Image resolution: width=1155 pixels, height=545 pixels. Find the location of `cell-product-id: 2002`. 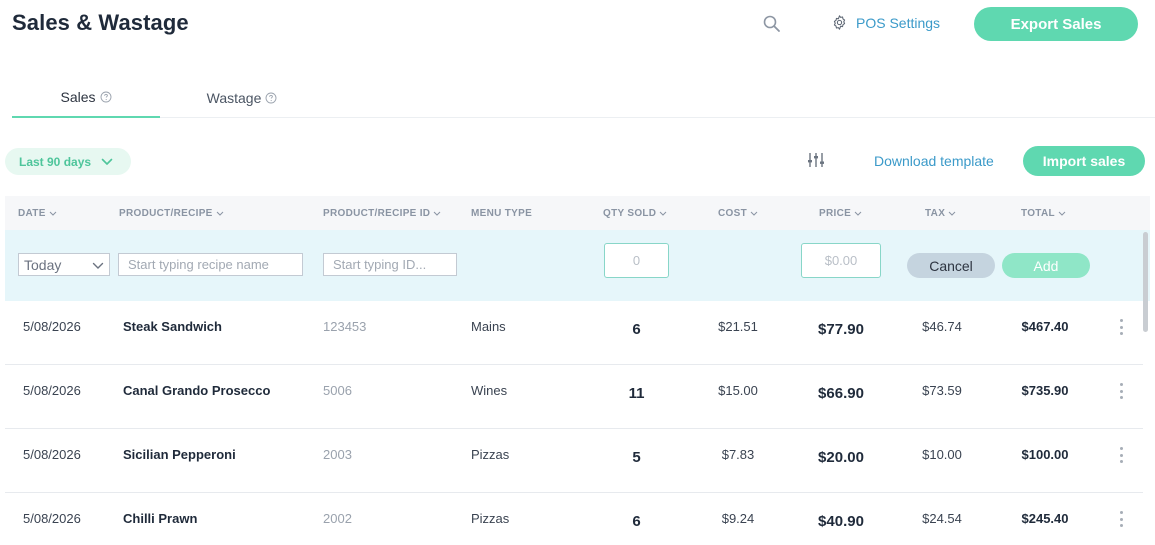

cell-product-id: 2002 is located at coordinates (337, 518).